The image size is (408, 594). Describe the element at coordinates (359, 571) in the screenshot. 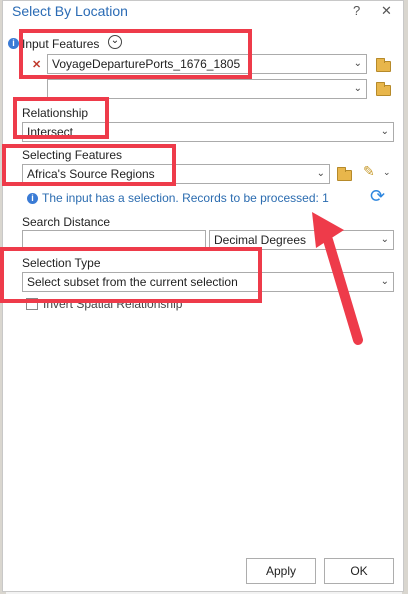

I see `ok-button: OK` at that location.